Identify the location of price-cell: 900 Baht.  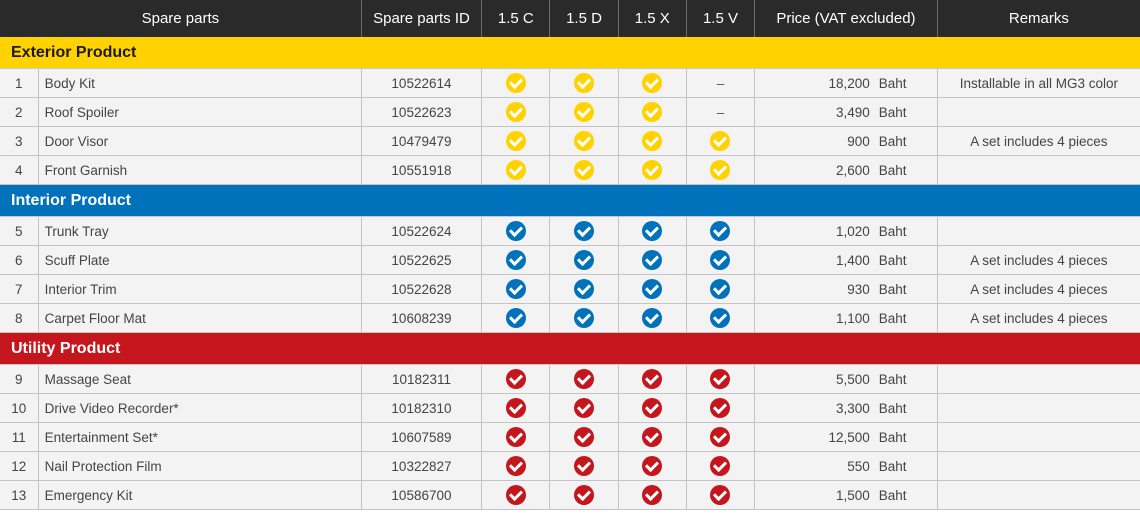
(846, 141).